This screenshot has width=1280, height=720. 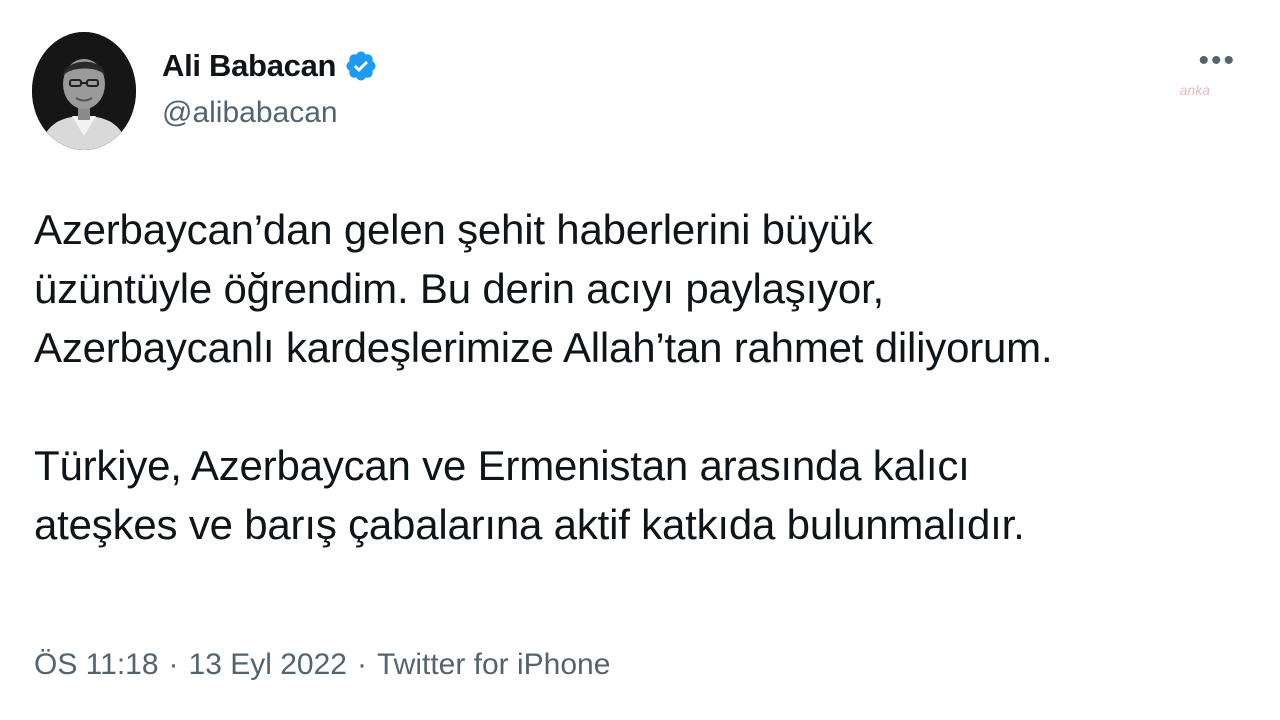 I want to click on tweet-metadata: ÖS 11:18 · 13 Eyl 2022 · Twitter for iPhone, so click(x=322, y=665).